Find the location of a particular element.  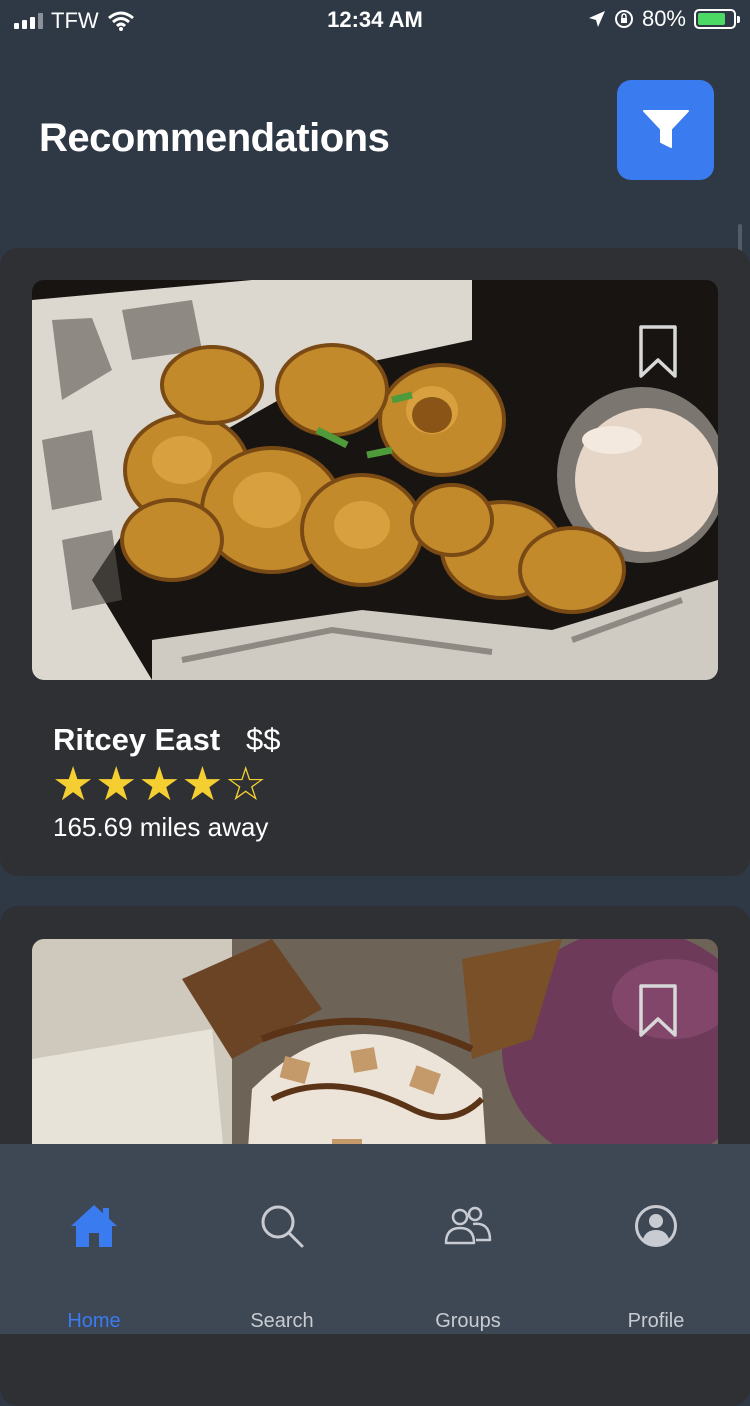

home-icon is located at coordinates (94, 1226).